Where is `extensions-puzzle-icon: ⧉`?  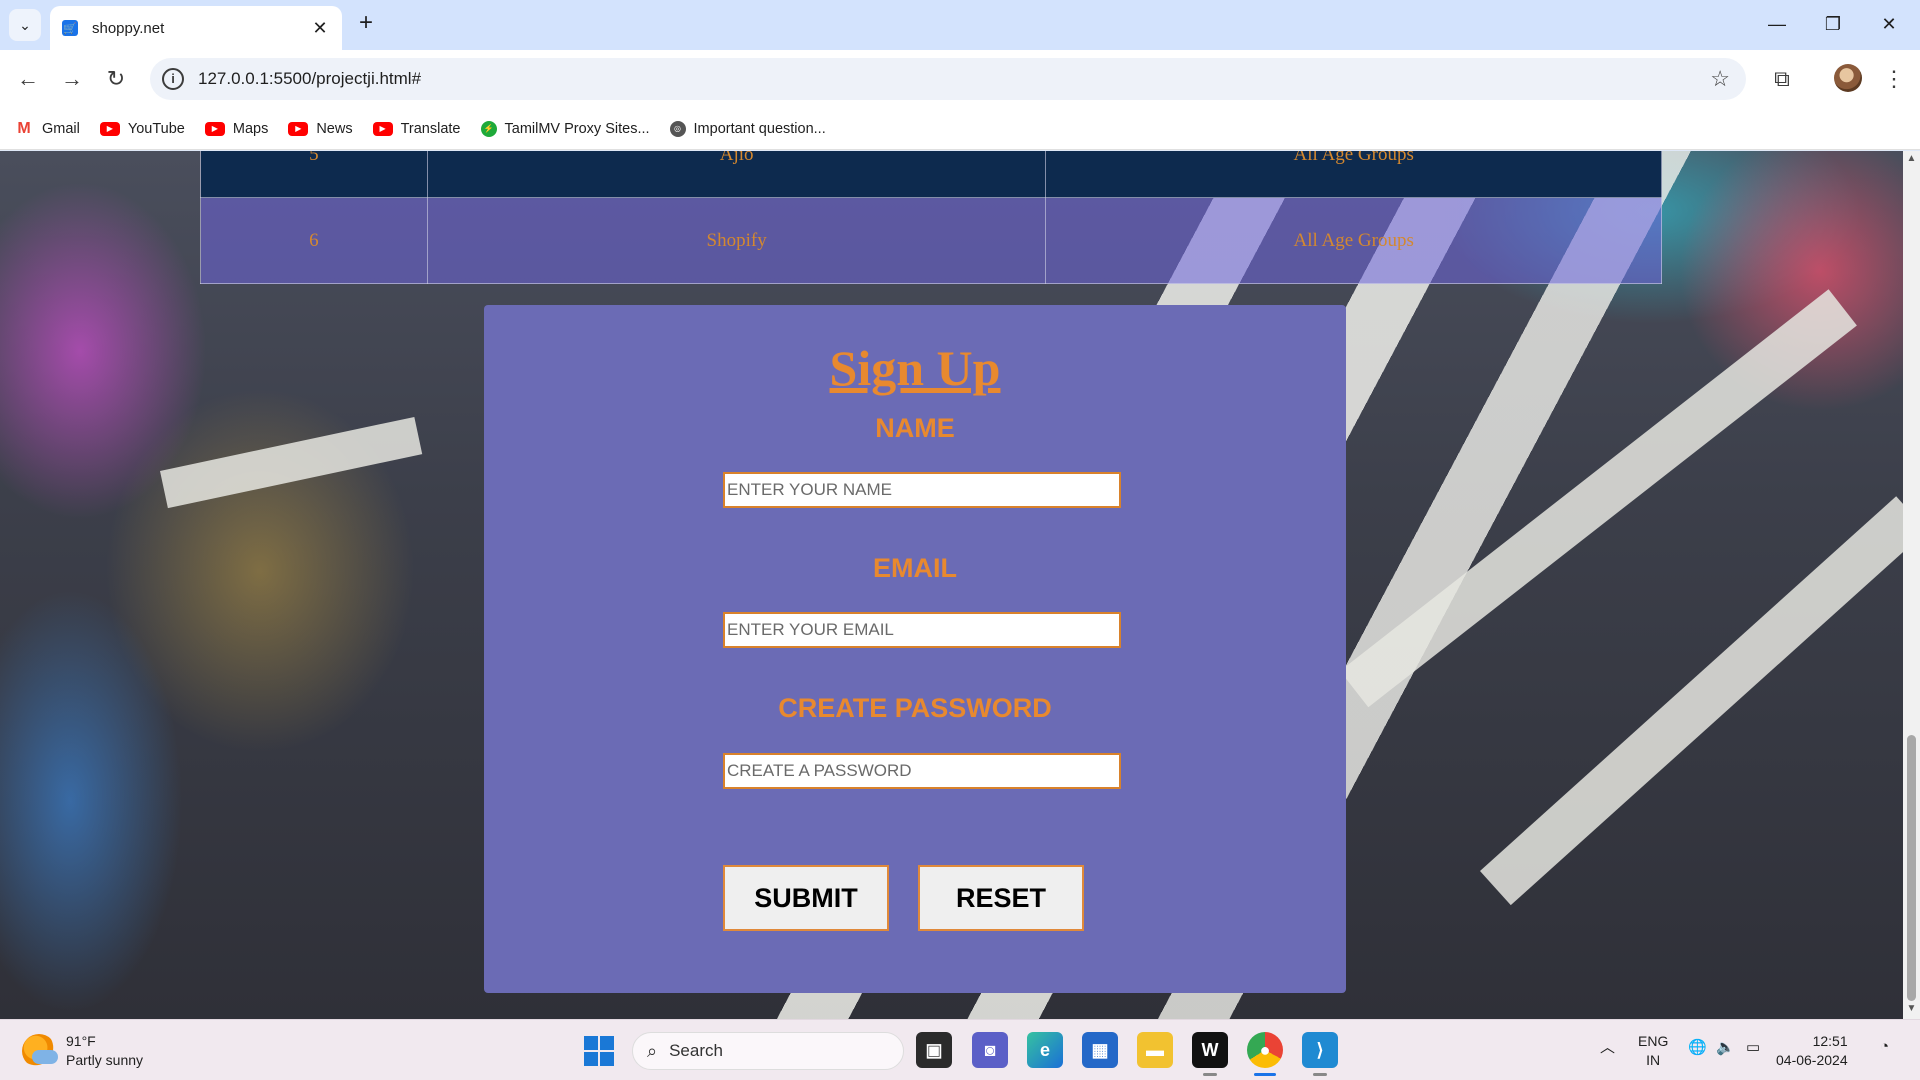
extensions-puzzle-icon: ⧉ is located at coordinates (1782, 79).